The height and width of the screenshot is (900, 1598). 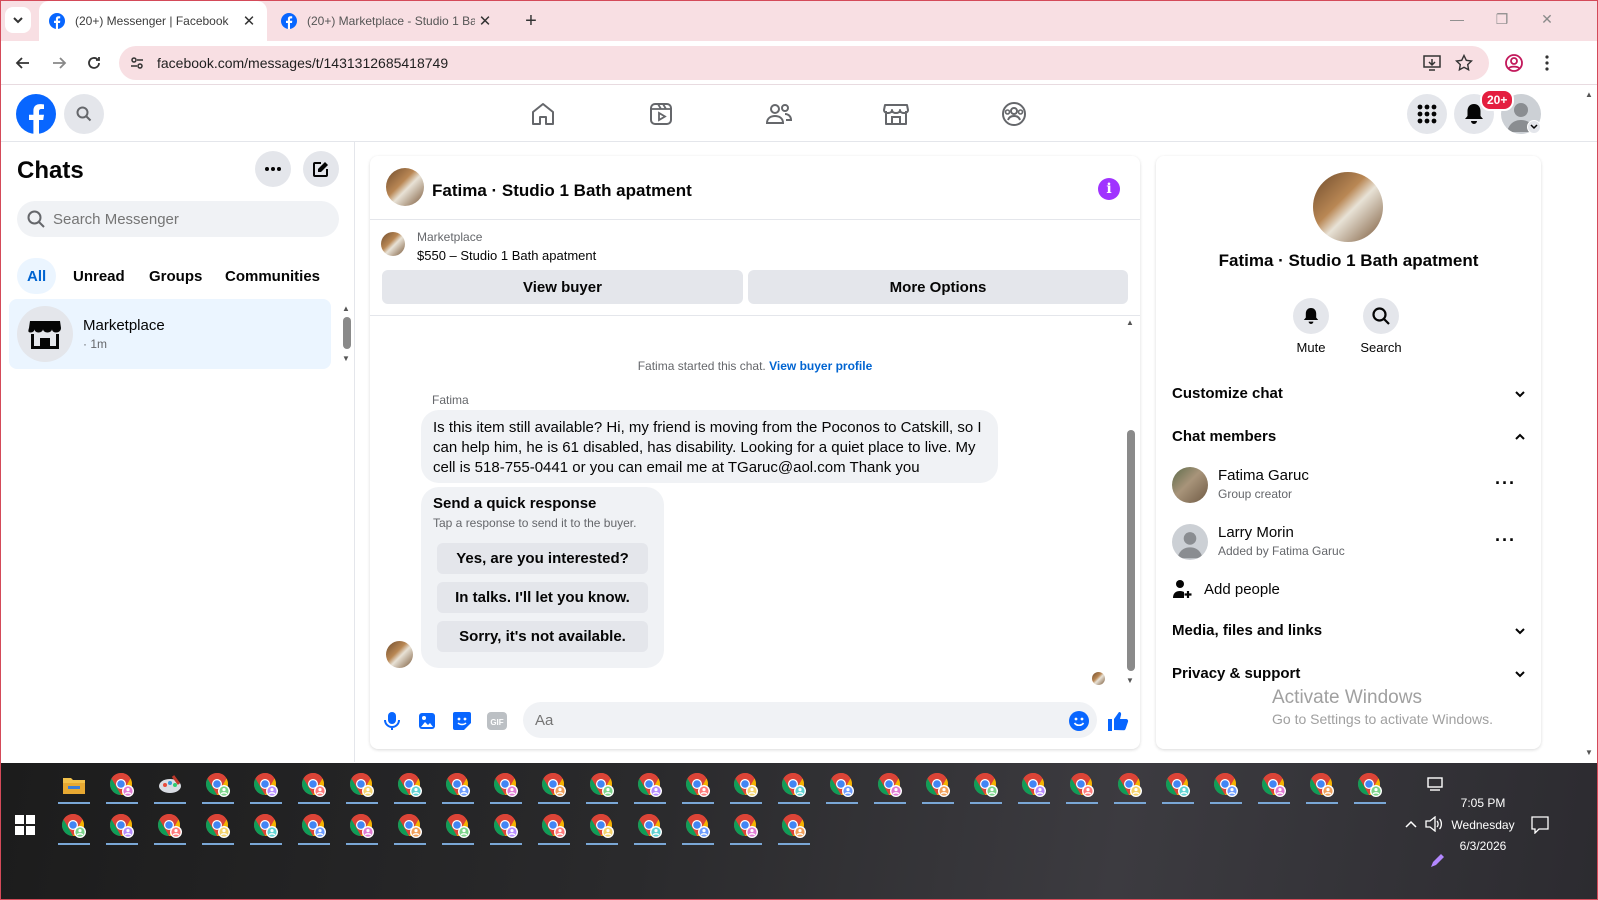 I want to click on paint-icon, so click(x=170, y=785).